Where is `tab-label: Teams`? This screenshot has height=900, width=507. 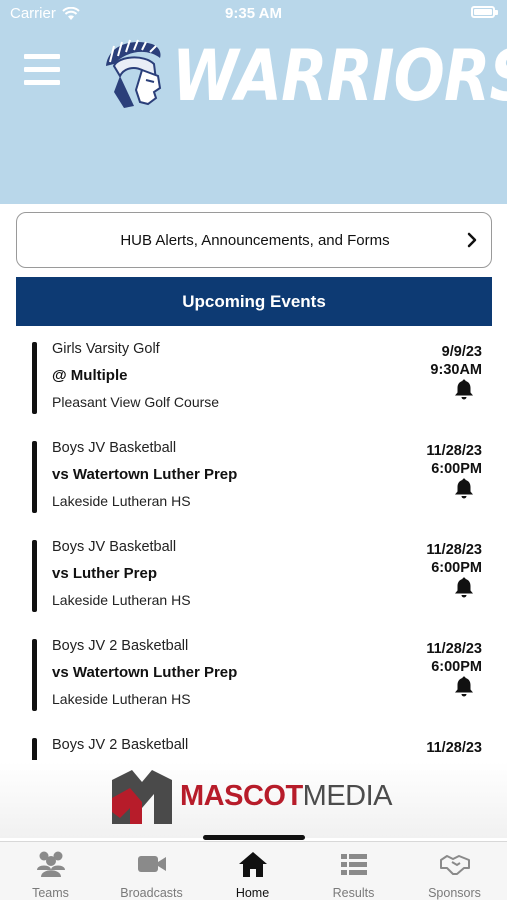
tab-label: Teams is located at coordinates (50, 893).